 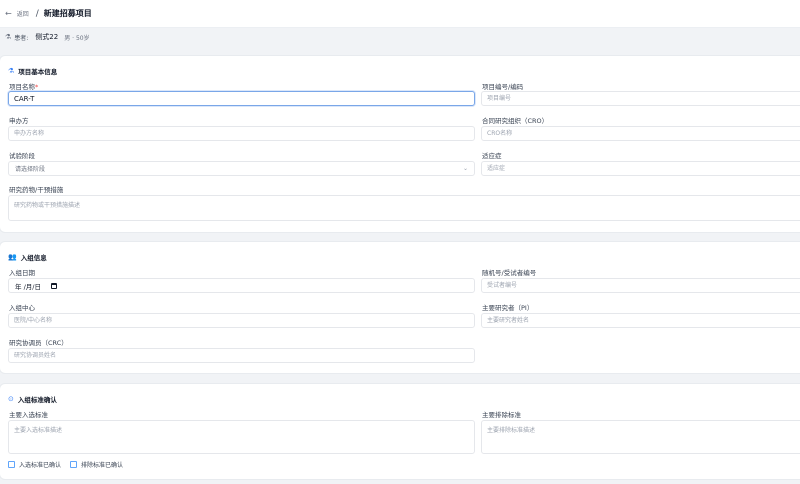 What do you see at coordinates (22, 273) in the screenshot?
I see `enroll-date-label: 入组日期` at bounding box center [22, 273].